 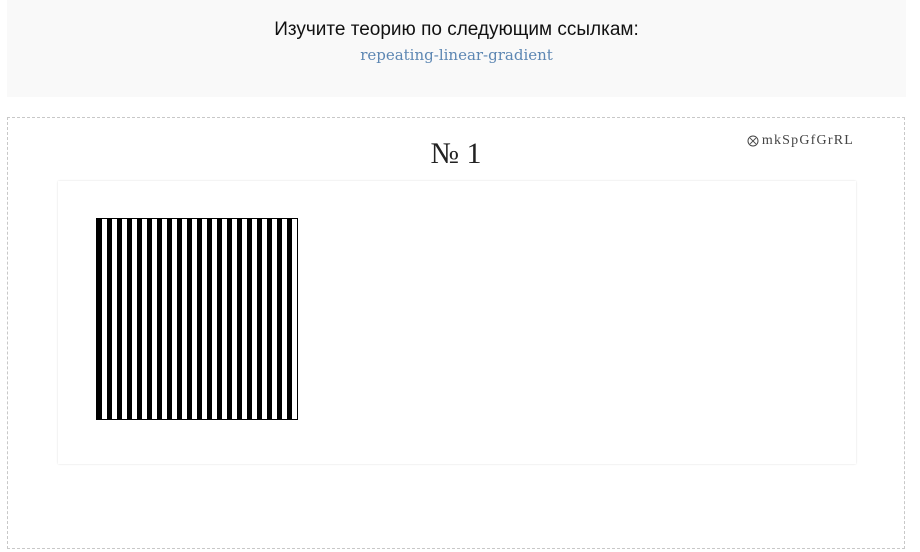 What do you see at coordinates (807, 140) in the screenshot?
I see `task-id-label: mkSpGfGrRL` at bounding box center [807, 140].